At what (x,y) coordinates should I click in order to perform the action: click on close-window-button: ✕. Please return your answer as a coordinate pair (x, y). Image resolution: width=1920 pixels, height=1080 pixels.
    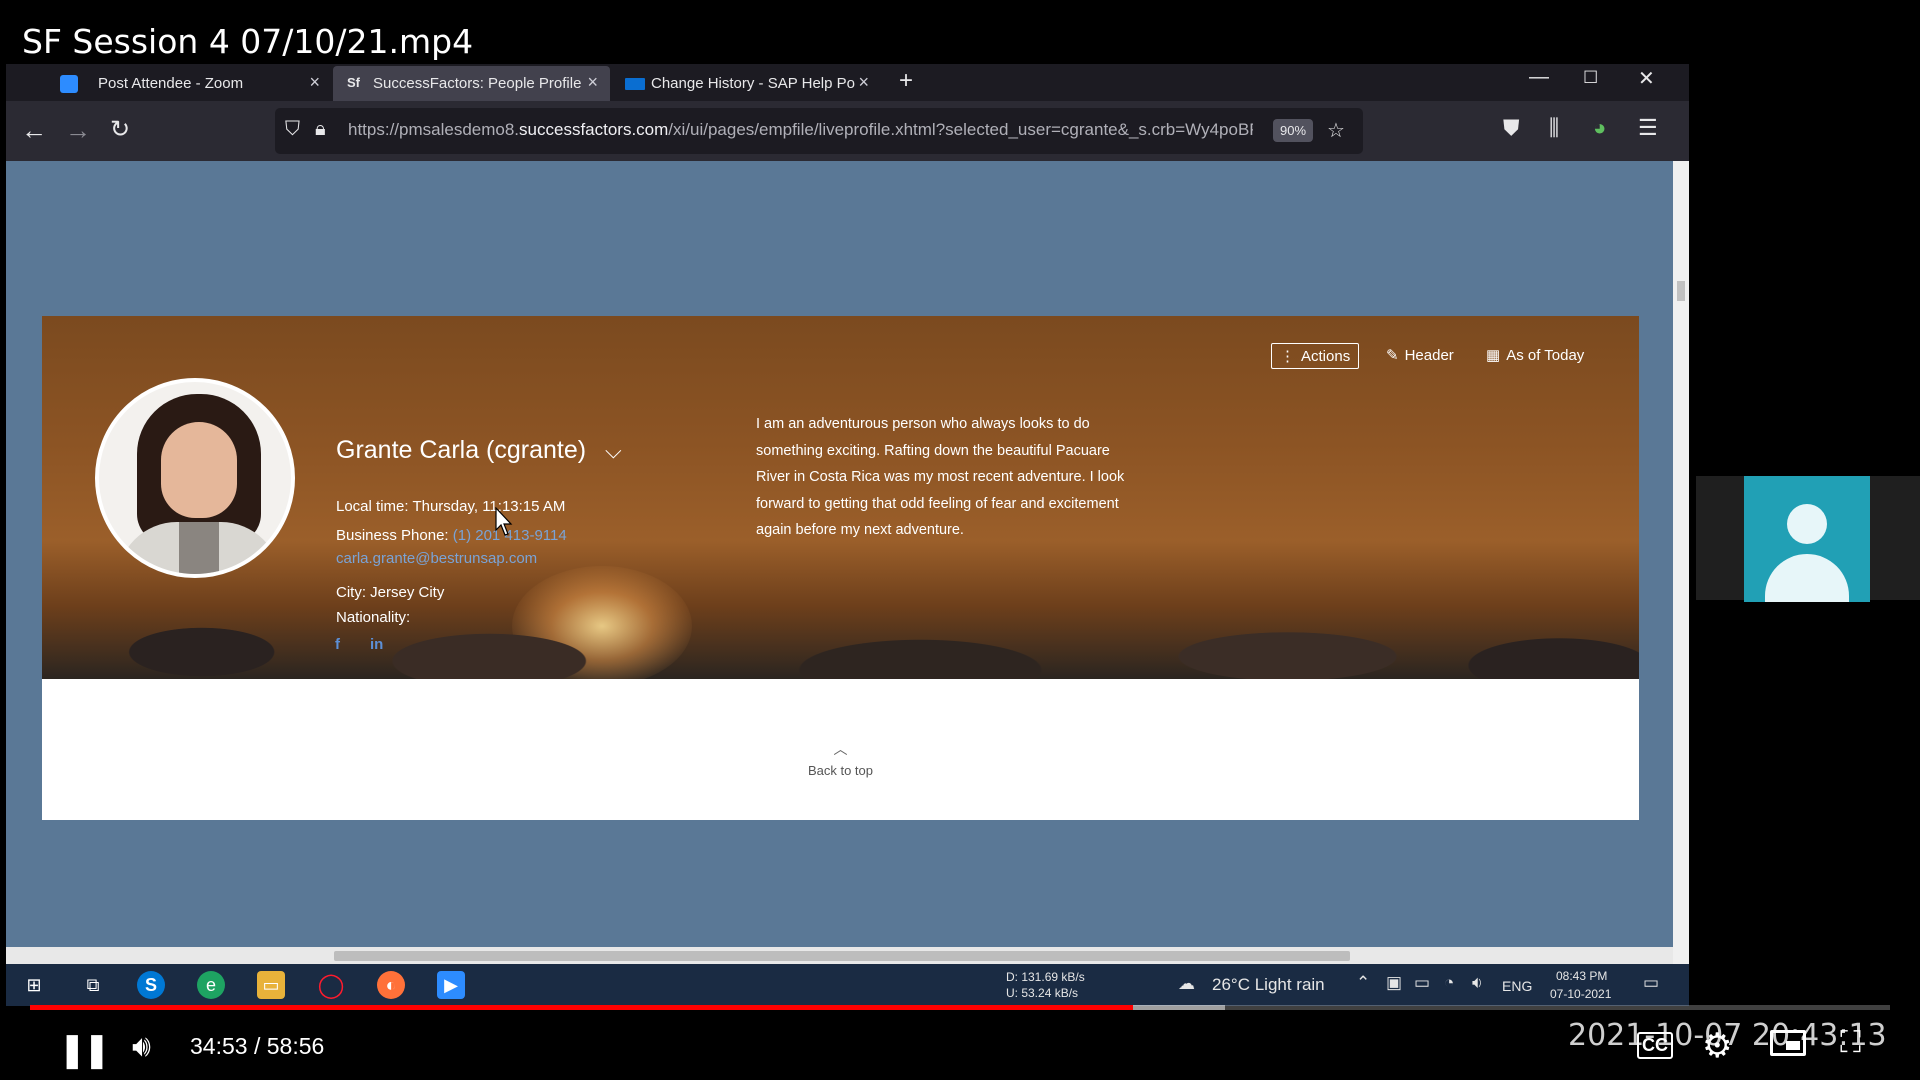
    Looking at the image, I should click on (1646, 78).